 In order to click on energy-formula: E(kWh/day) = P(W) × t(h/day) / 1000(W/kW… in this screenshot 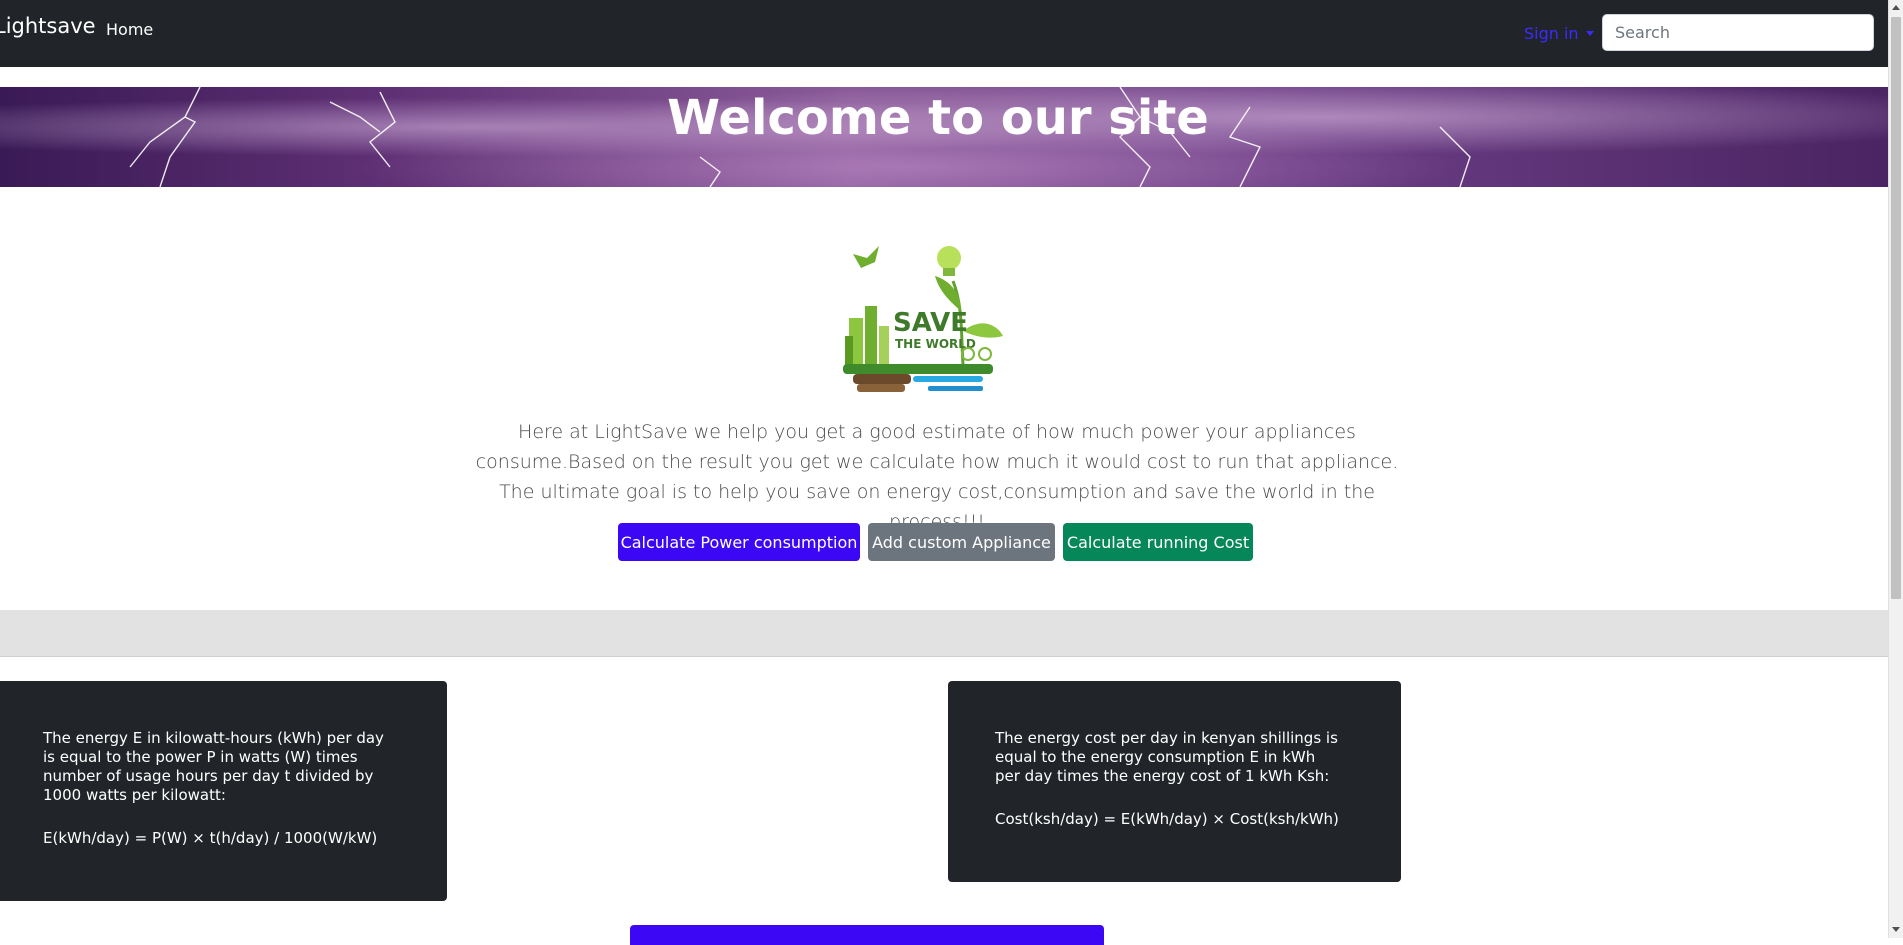, I will do `click(210, 838)`.